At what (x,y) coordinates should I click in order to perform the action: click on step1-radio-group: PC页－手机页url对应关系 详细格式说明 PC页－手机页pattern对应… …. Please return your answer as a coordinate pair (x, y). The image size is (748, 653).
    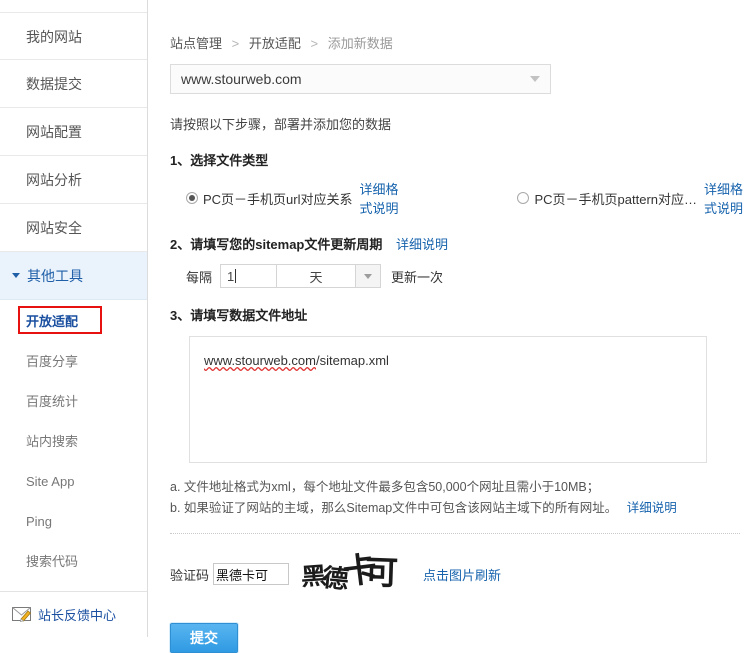
    Looking at the image, I should click on (467, 198).